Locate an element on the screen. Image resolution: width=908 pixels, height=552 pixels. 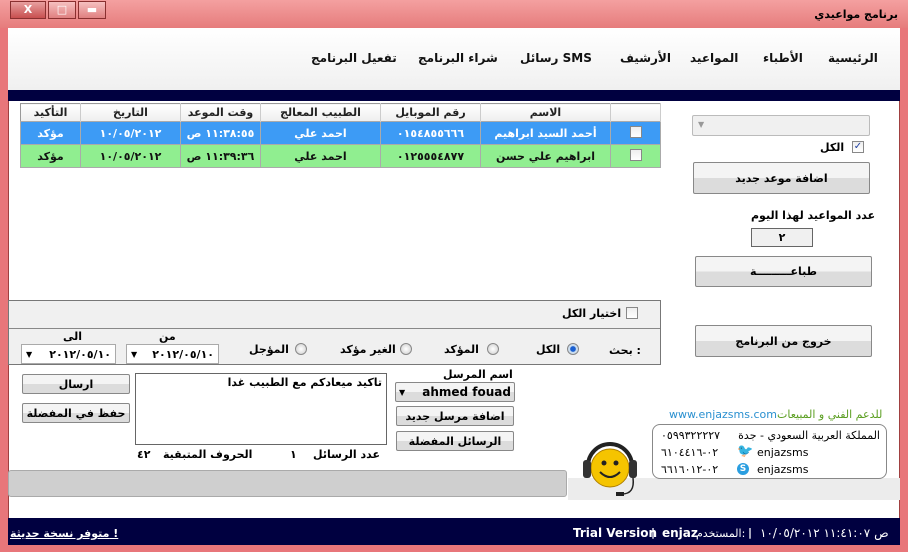
cell-time: ١١:٣٨:٥٥ ص is located at coordinates (220, 133).